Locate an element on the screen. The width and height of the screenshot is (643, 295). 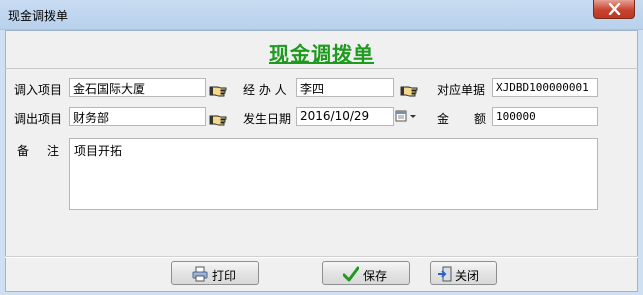
close-button: 关闭 is located at coordinates (463, 273).